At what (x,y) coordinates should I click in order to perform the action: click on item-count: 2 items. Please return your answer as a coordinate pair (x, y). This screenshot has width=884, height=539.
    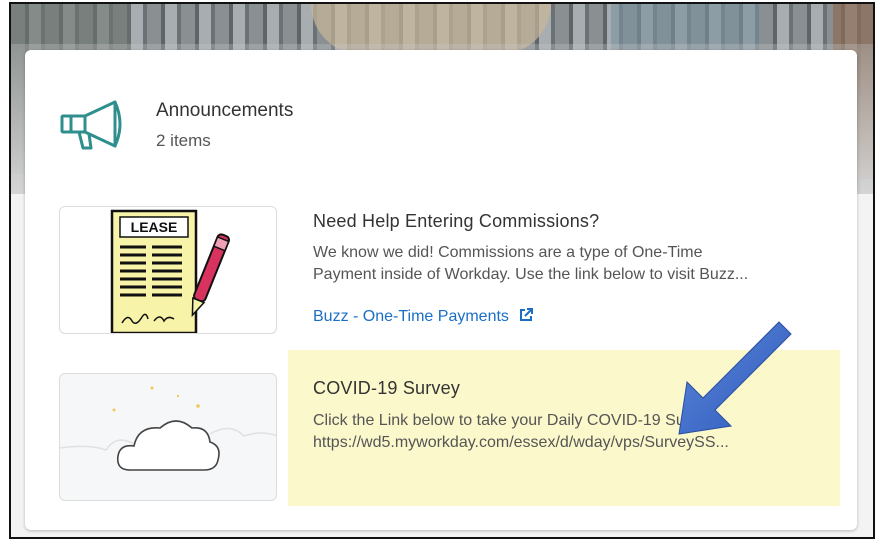
    Looking at the image, I should click on (183, 140).